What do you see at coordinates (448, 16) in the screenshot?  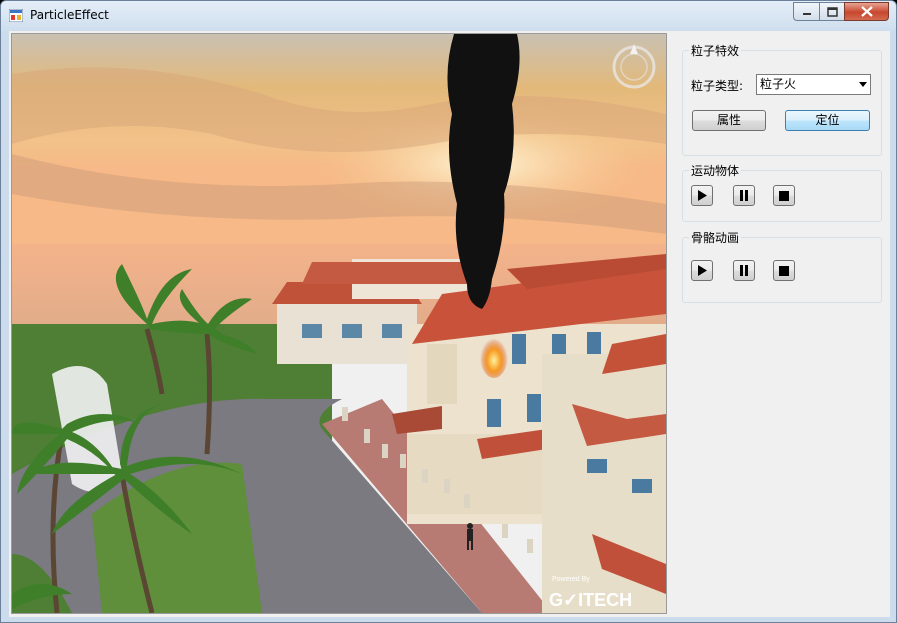 I see `title-bar: ParticleEffect` at bounding box center [448, 16].